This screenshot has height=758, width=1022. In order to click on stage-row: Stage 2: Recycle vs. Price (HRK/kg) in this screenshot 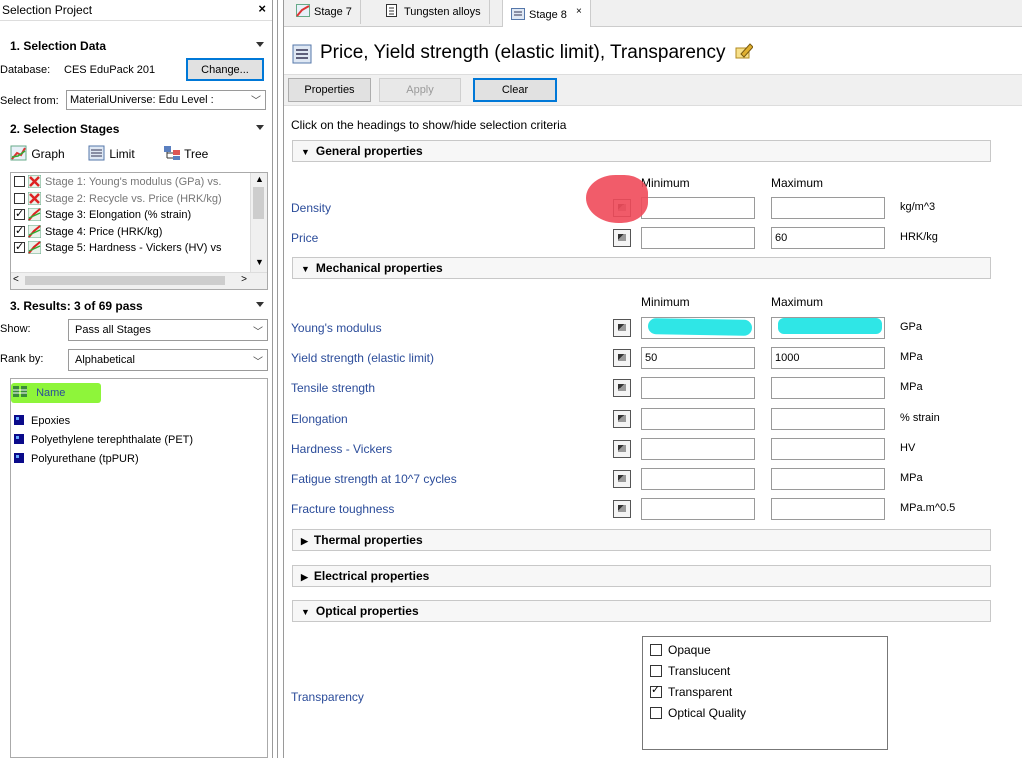, I will do `click(118, 199)`.